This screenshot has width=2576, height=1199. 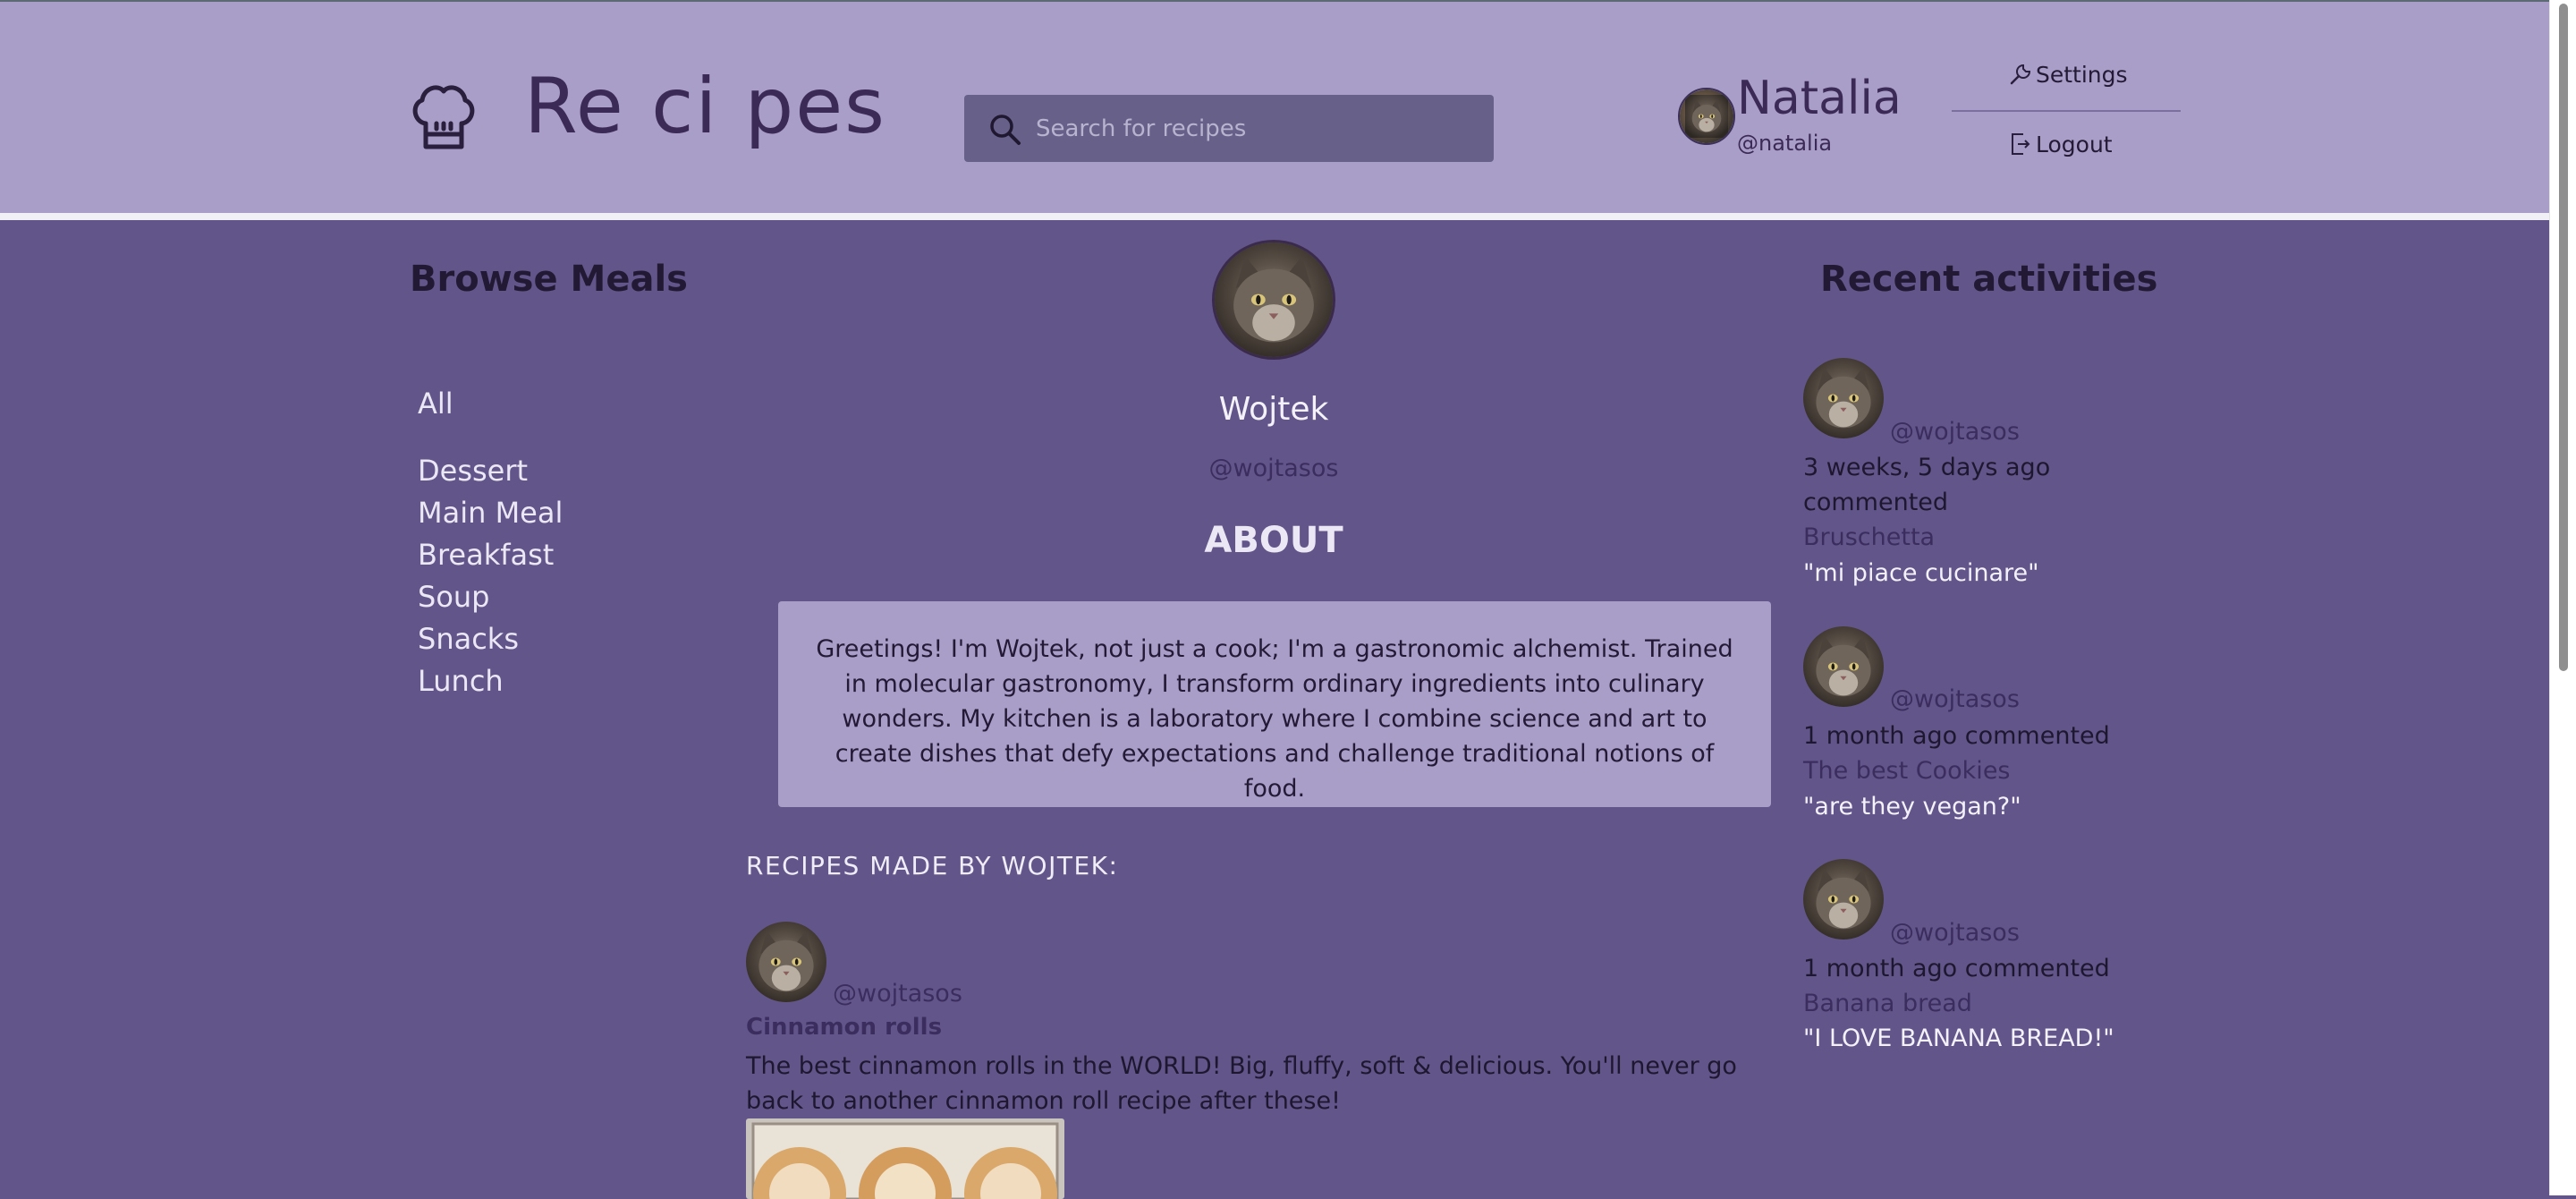 I want to click on about-title: ABOUT, so click(x=1273, y=540).